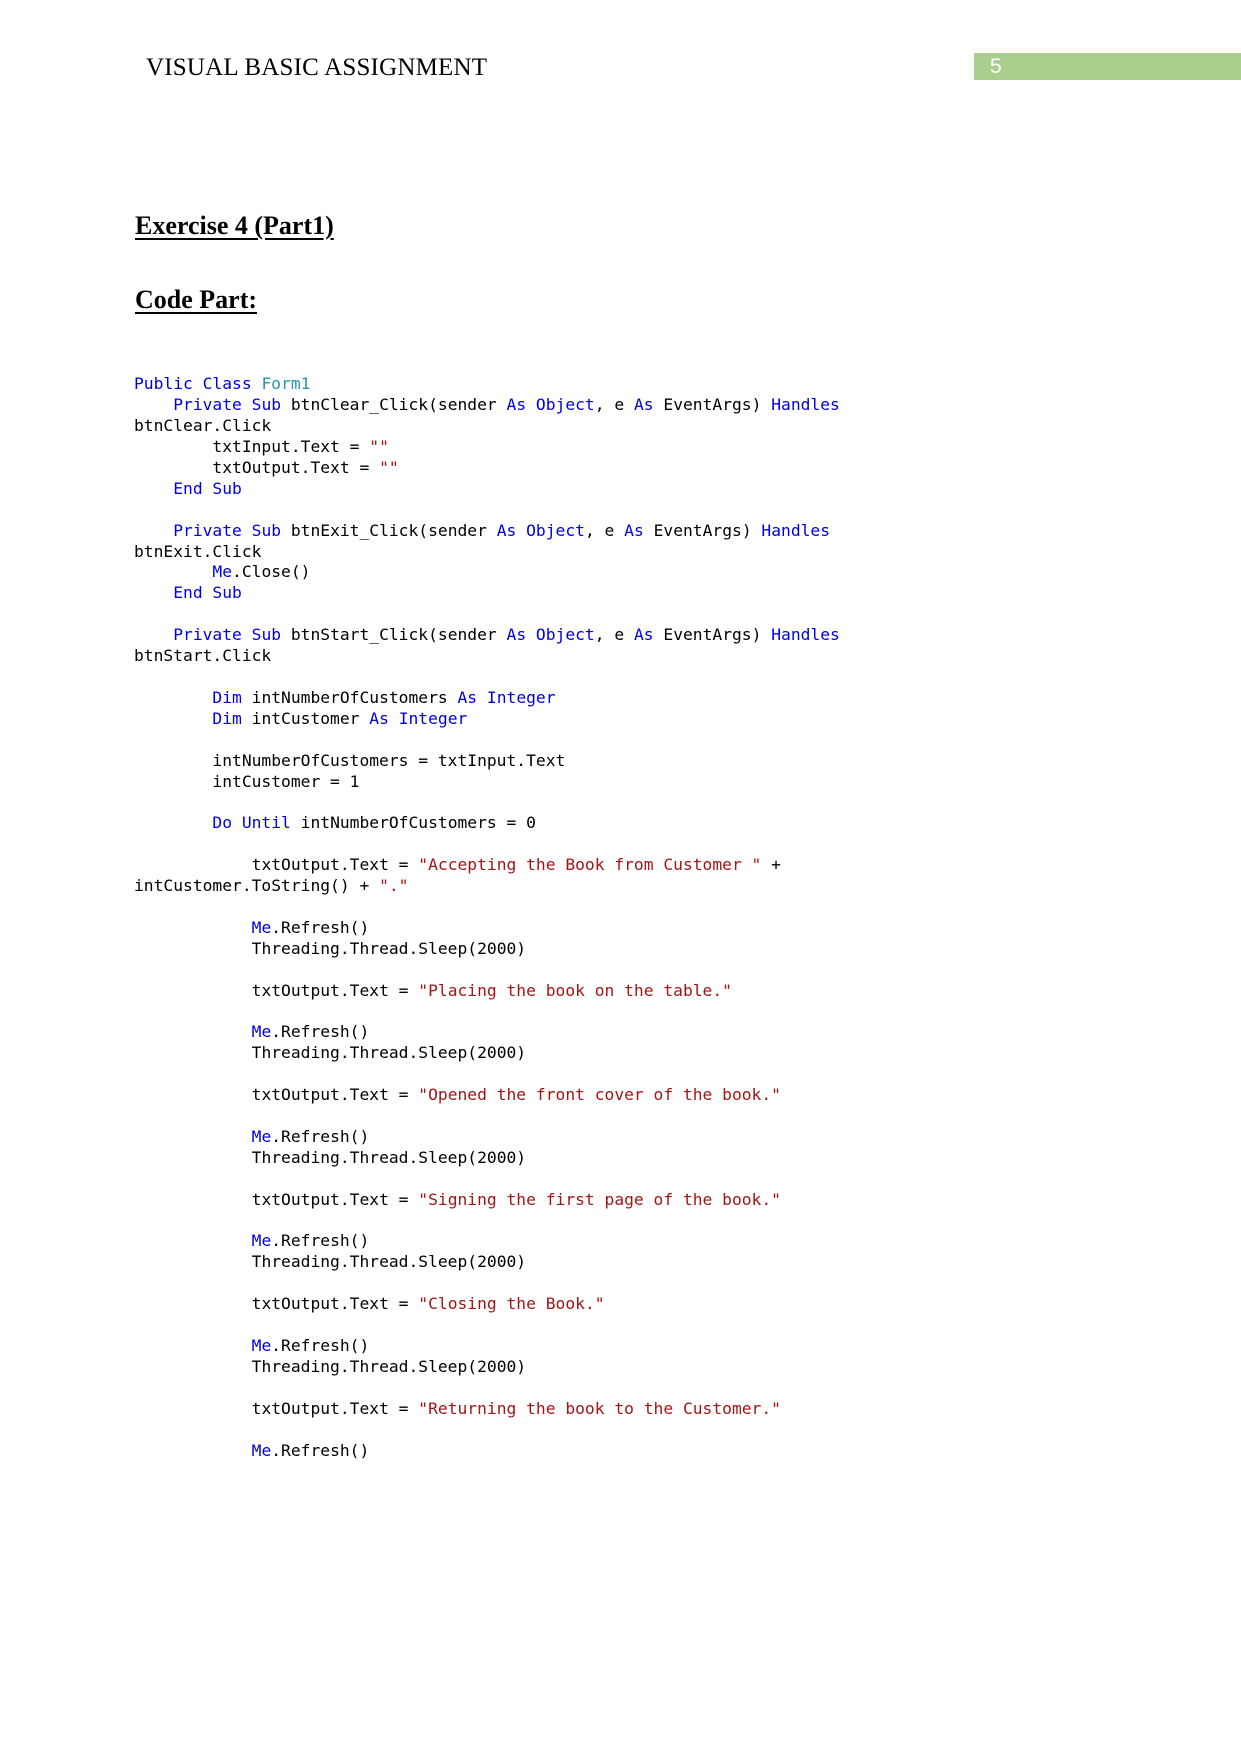 The width and height of the screenshot is (1241, 1754). I want to click on code-line: intNumberOfCustomers = txtInput.Text, so click(349, 760).